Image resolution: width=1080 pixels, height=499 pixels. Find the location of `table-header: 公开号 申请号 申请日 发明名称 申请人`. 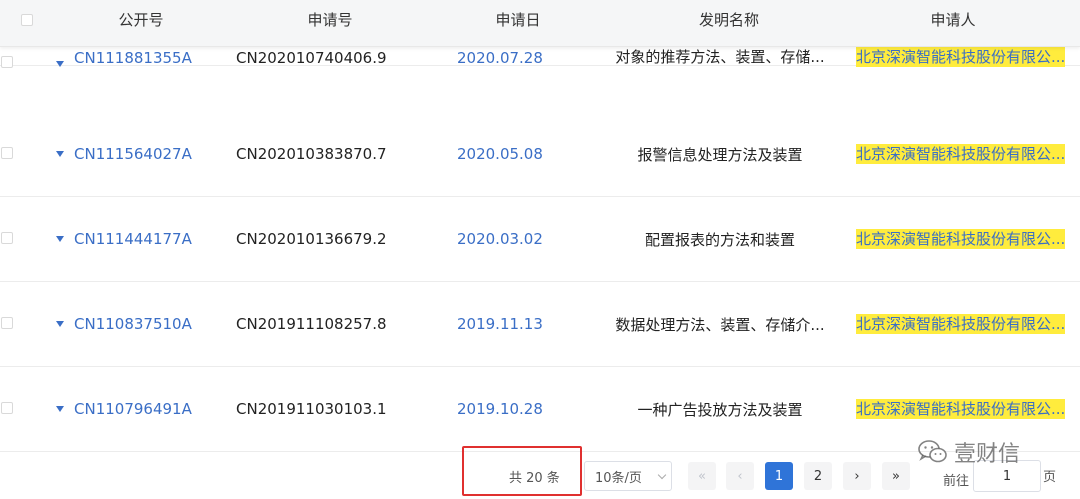

table-header: 公开号 申请号 申请日 发明名称 申请人 is located at coordinates (540, 23).